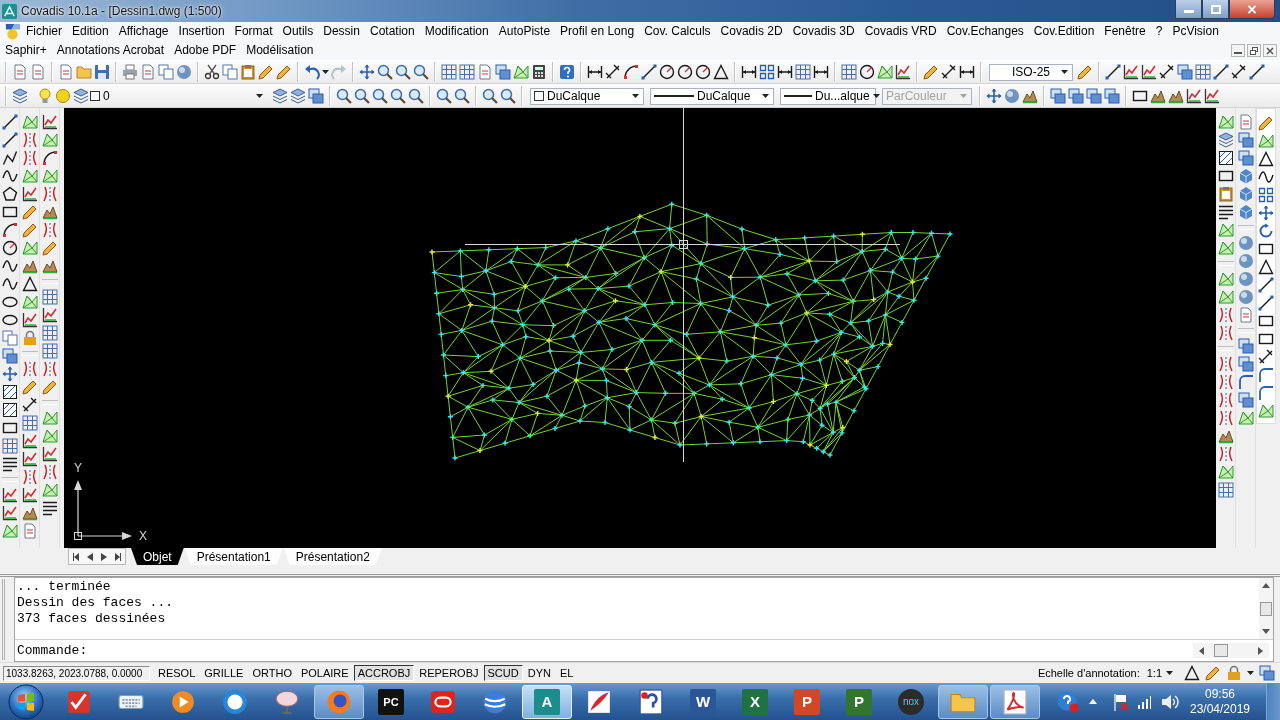 This screenshot has width=1280, height=720. What do you see at coordinates (1266, 632) in the screenshot?
I see `triangle-down-icon` at bounding box center [1266, 632].